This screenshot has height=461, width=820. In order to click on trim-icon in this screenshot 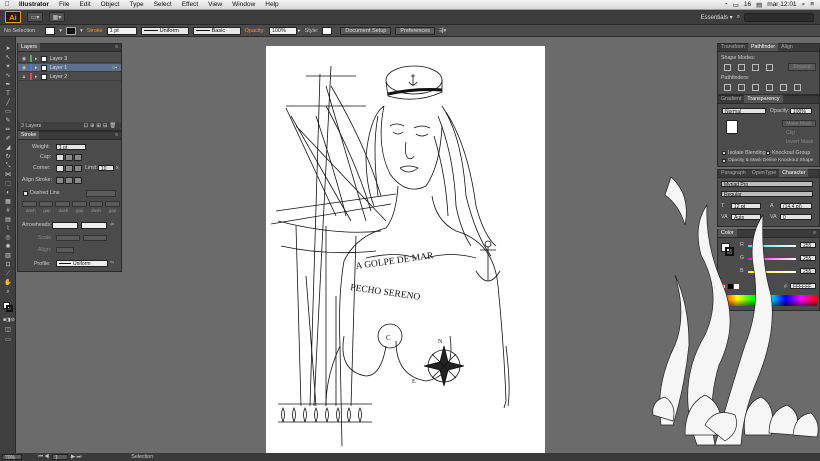, I will do `click(741, 87)`.